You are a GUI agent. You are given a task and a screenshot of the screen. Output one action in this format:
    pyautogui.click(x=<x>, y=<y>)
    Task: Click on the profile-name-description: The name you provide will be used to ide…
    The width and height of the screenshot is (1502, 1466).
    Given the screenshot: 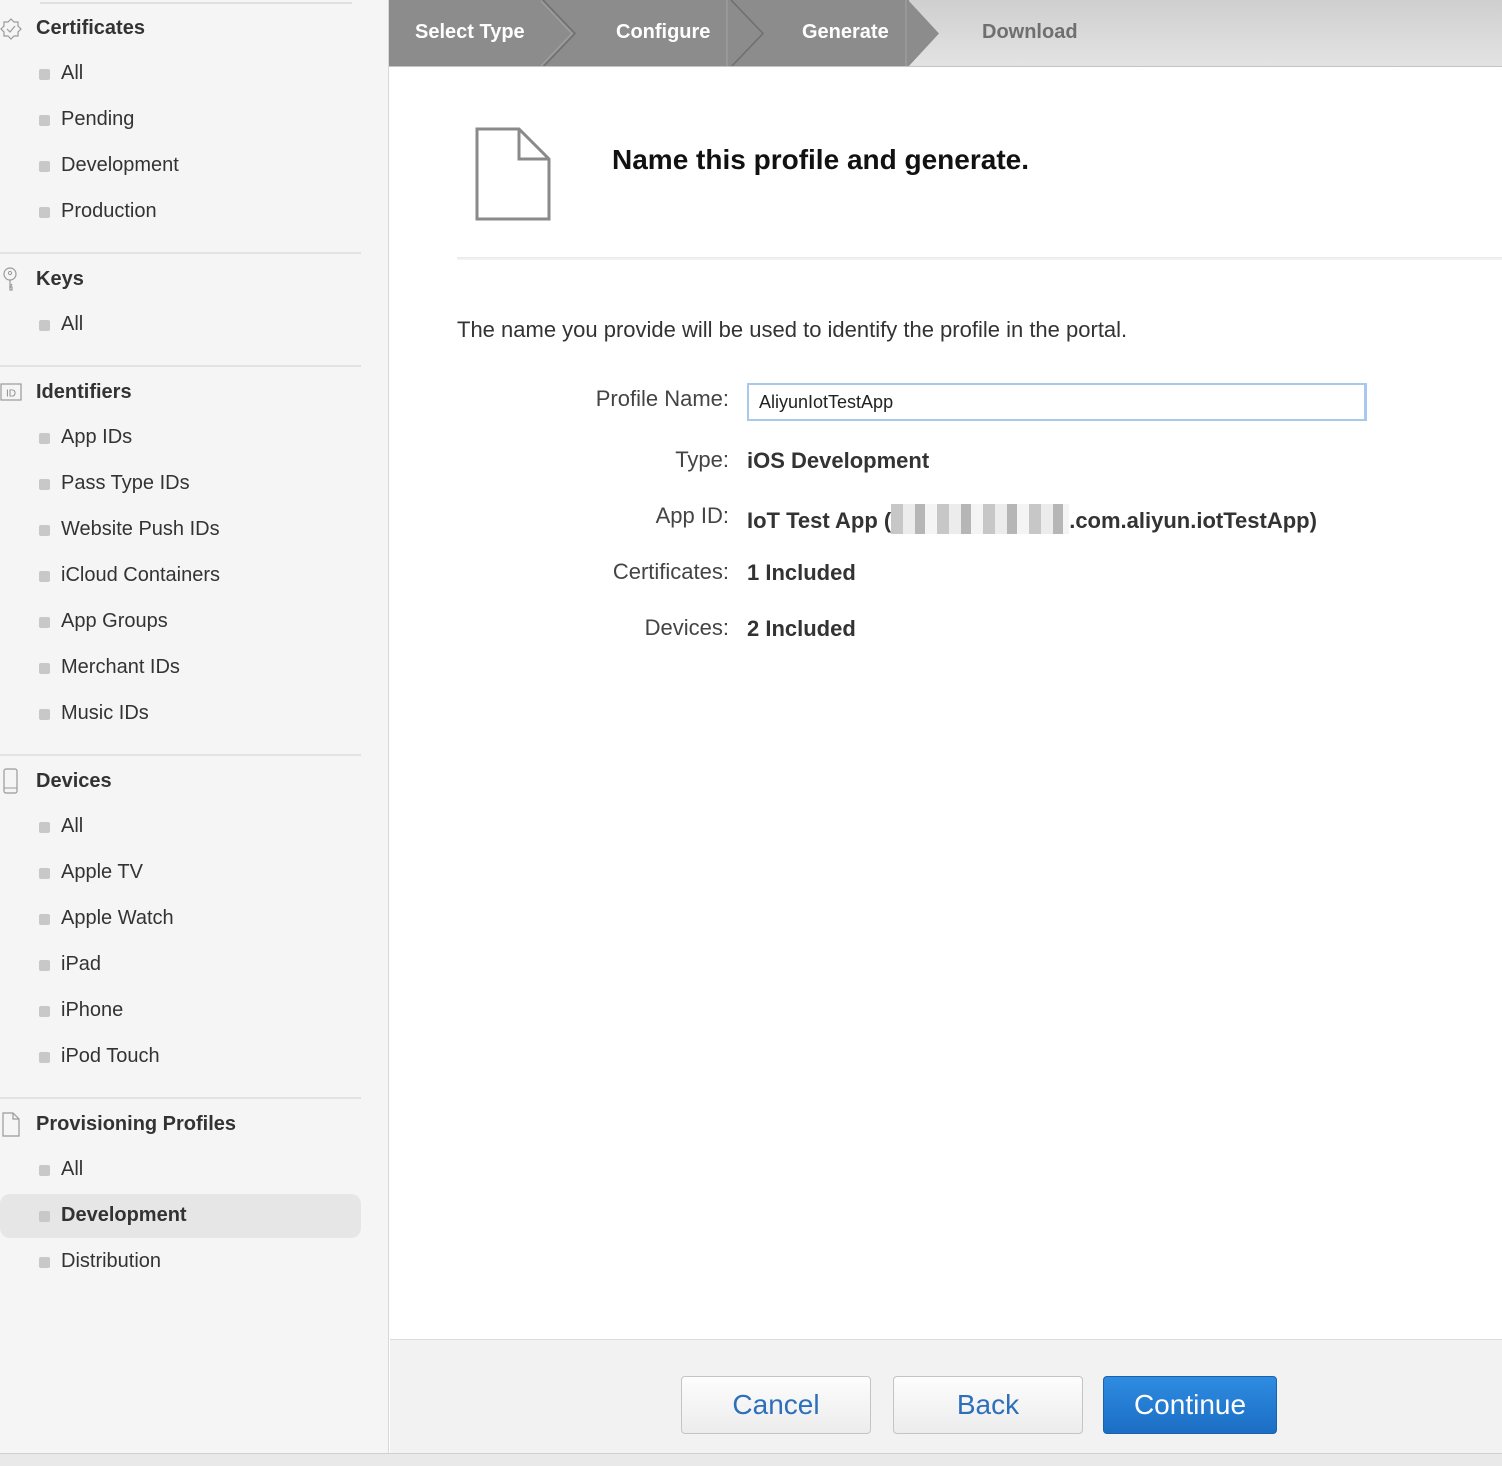 What is the action you would take?
    pyautogui.click(x=792, y=329)
    